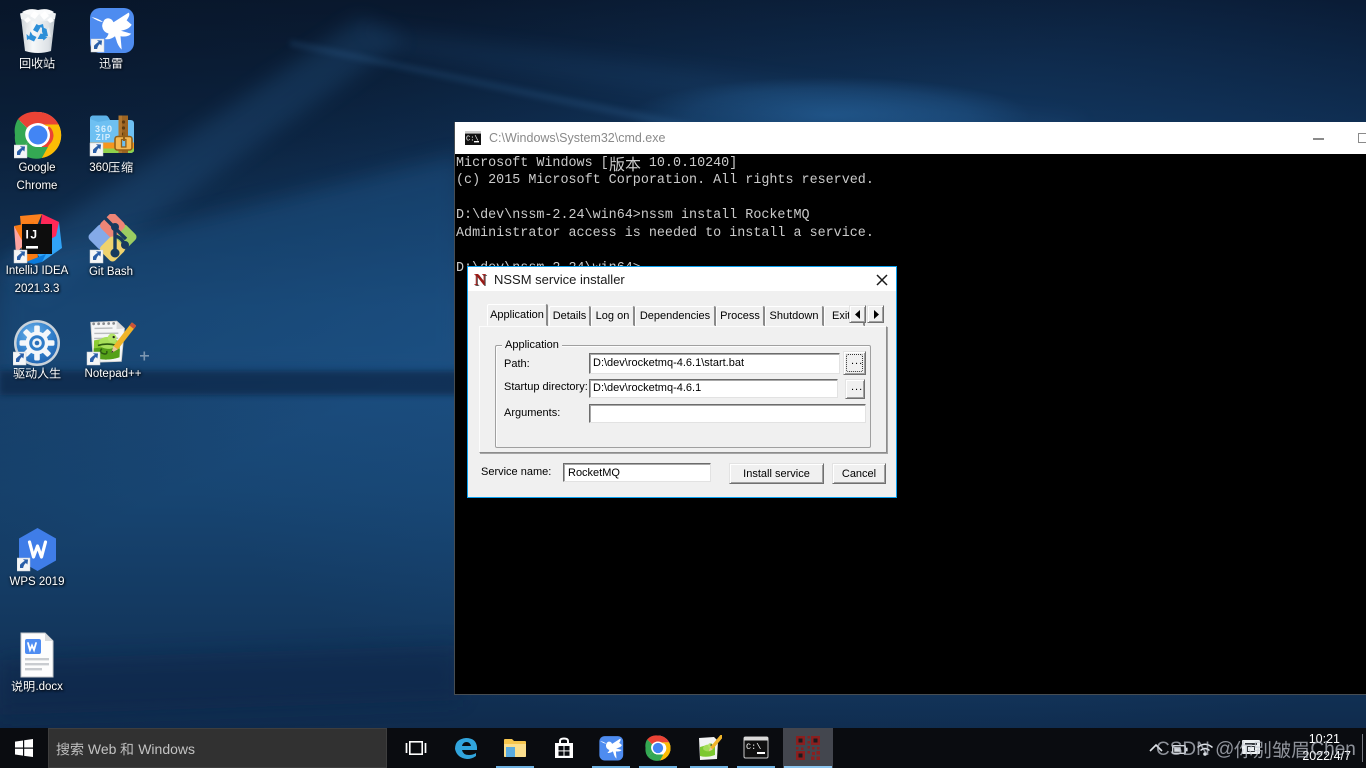 This screenshot has width=1366, height=768. I want to click on svg-text: C:\, so click(753, 747).